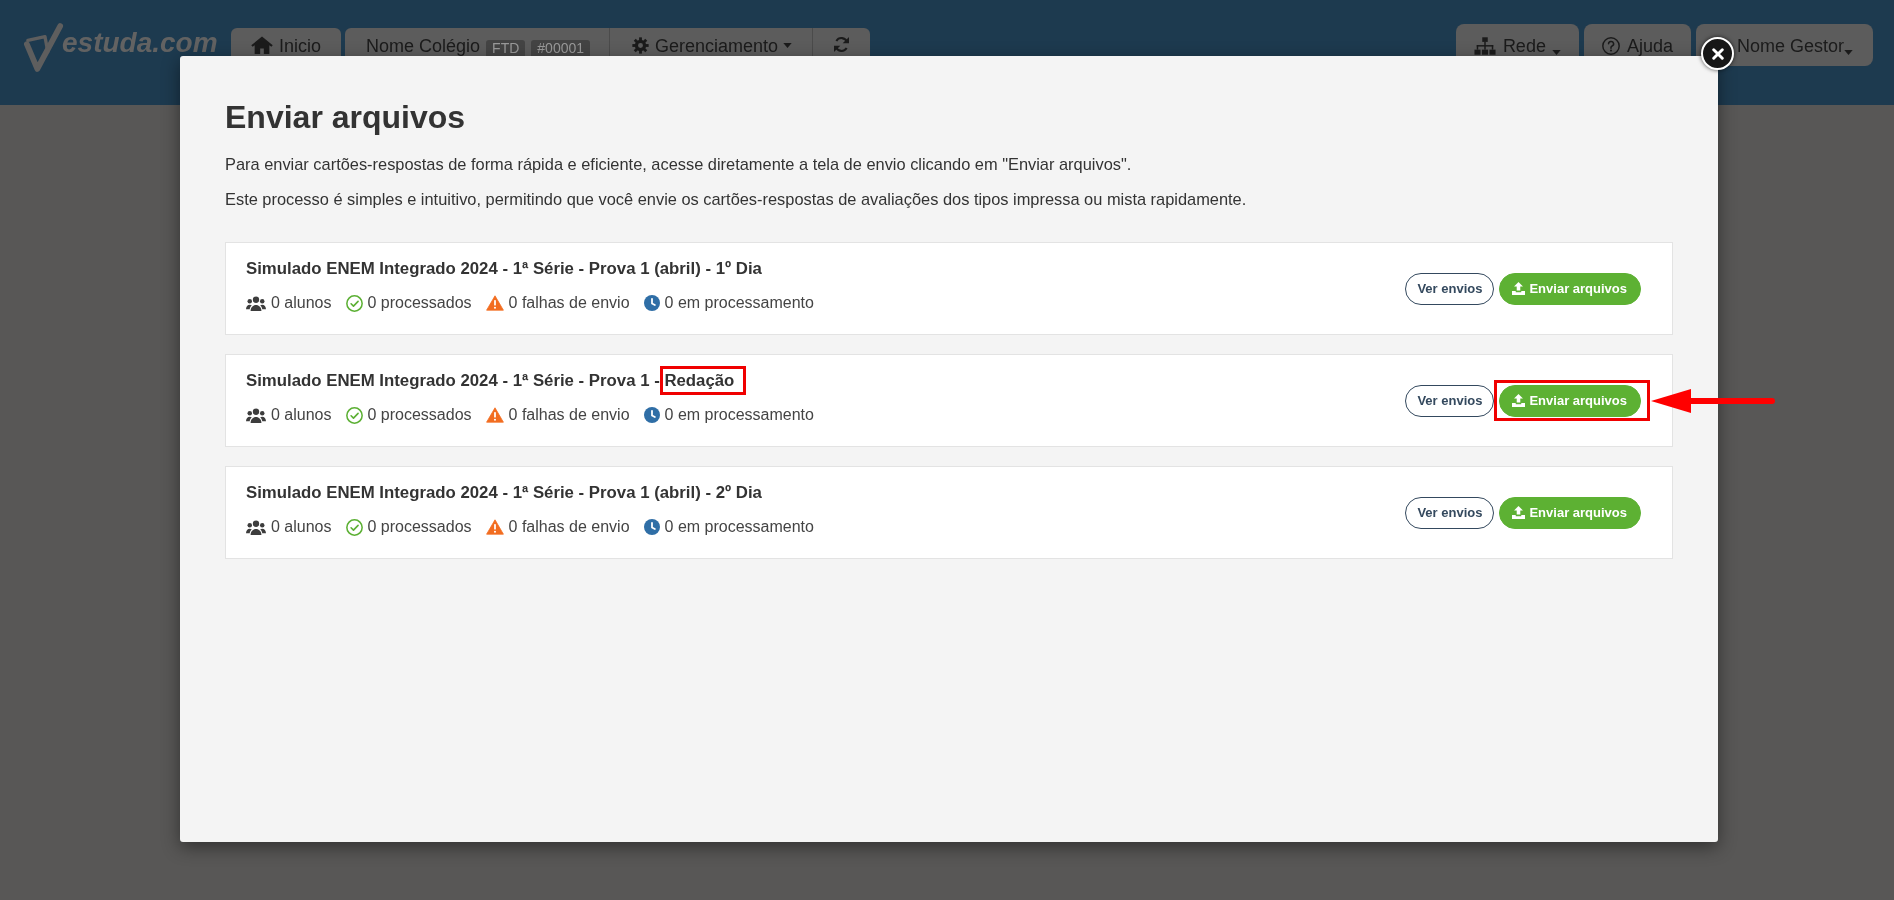  Describe the element at coordinates (641, 45) in the screenshot. I see `settings-icon` at that location.